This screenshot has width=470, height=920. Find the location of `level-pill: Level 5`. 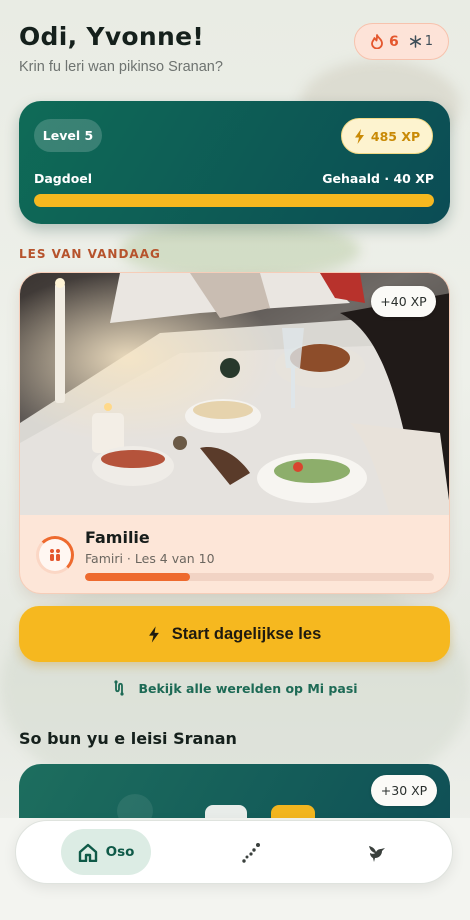

level-pill: Level 5 is located at coordinates (68, 135).